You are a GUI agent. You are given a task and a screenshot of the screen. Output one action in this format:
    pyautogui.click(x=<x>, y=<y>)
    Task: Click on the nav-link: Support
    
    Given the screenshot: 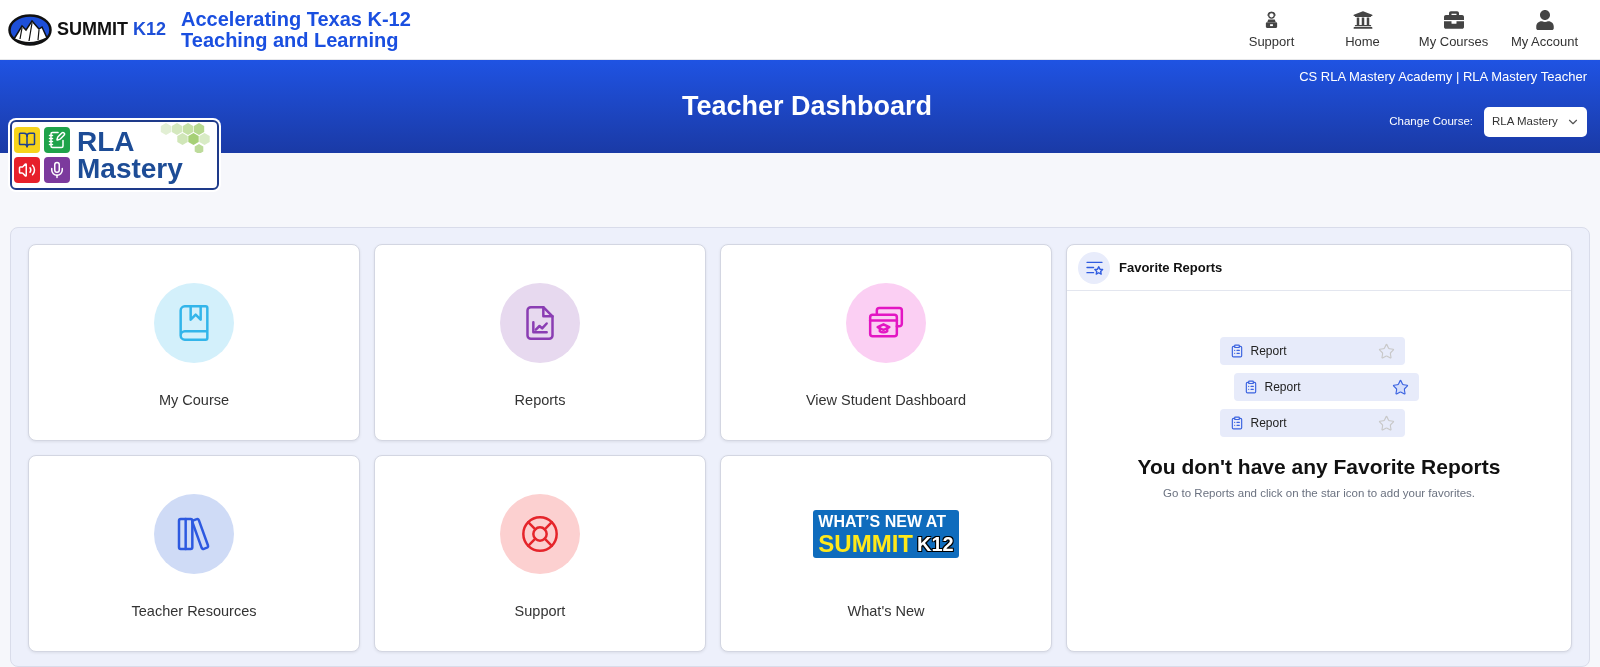 What is the action you would take?
    pyautogui.click(x=1271, y=29)
    